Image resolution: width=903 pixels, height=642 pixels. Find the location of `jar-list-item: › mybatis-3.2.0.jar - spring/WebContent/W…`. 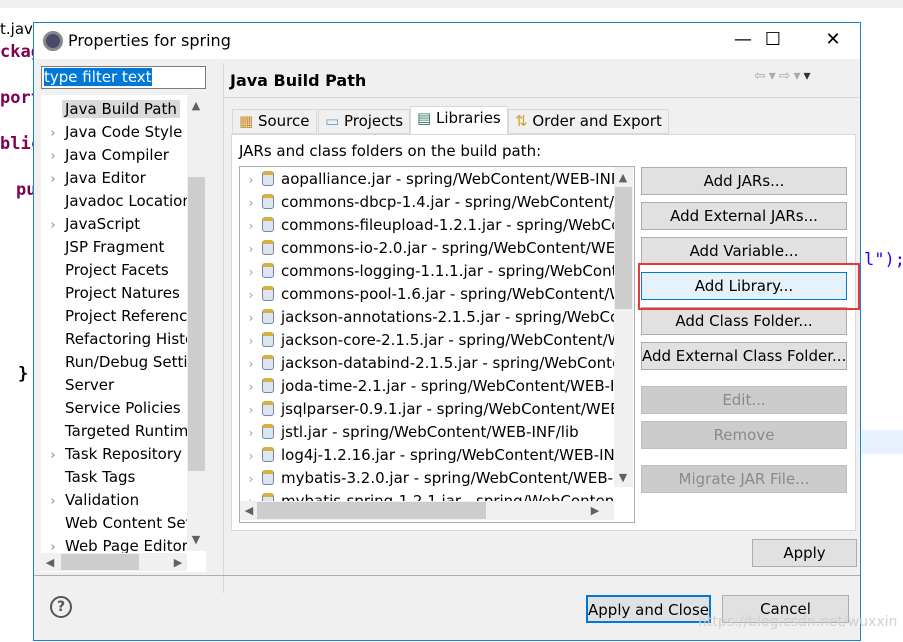

jar-list-item: › mybatis-3.2.0.jar - spring/WebContent/W… is located at coordinates (427, 478).